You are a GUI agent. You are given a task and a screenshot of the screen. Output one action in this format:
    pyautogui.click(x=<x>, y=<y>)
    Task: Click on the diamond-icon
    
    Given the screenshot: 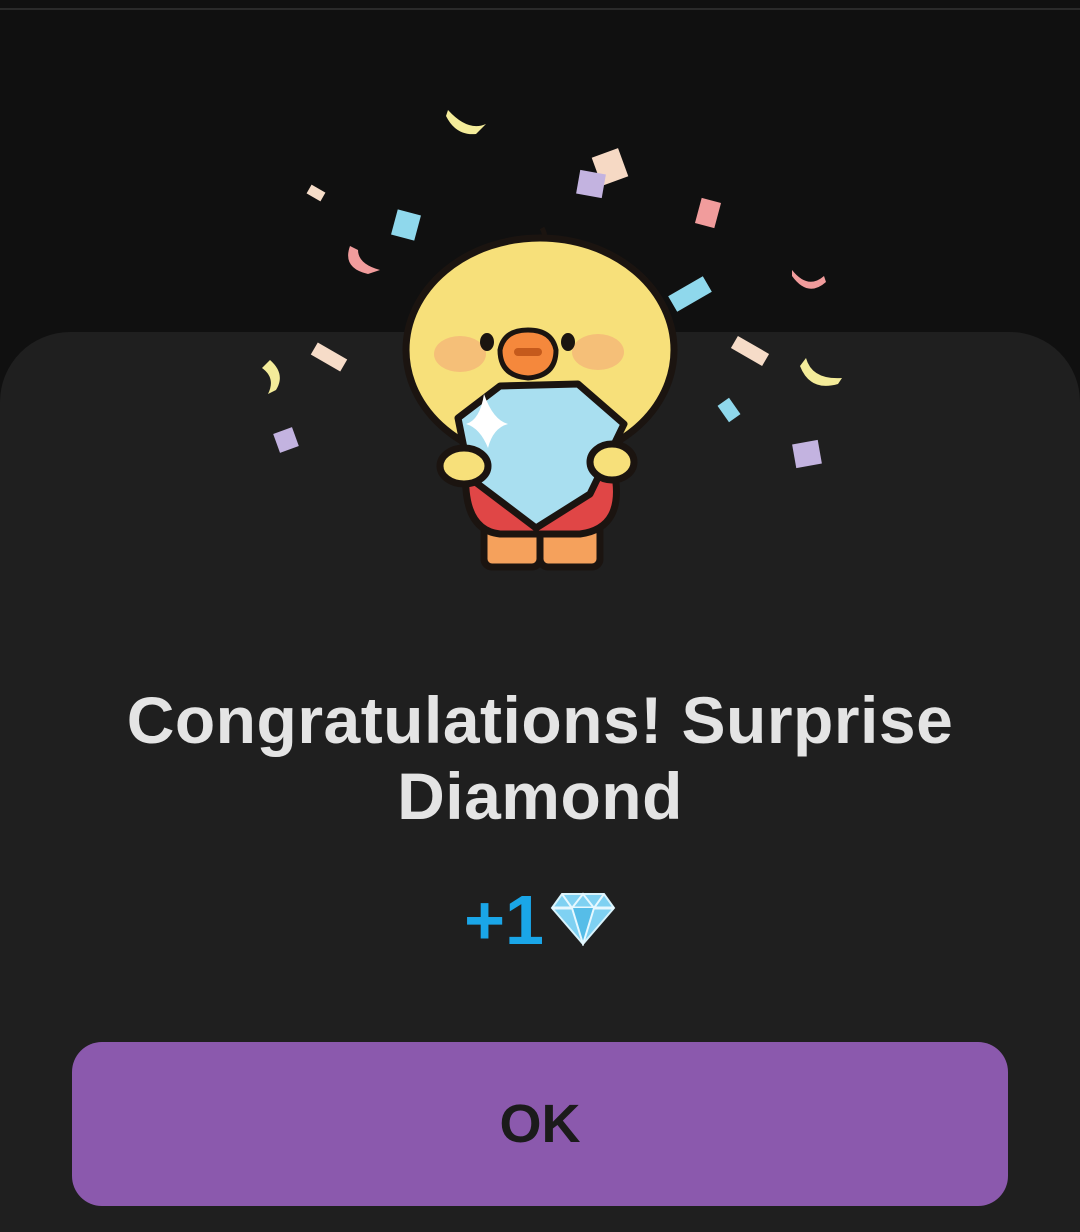 What is the action you would take?
    pyautogui.click(x=583, y=919)
    